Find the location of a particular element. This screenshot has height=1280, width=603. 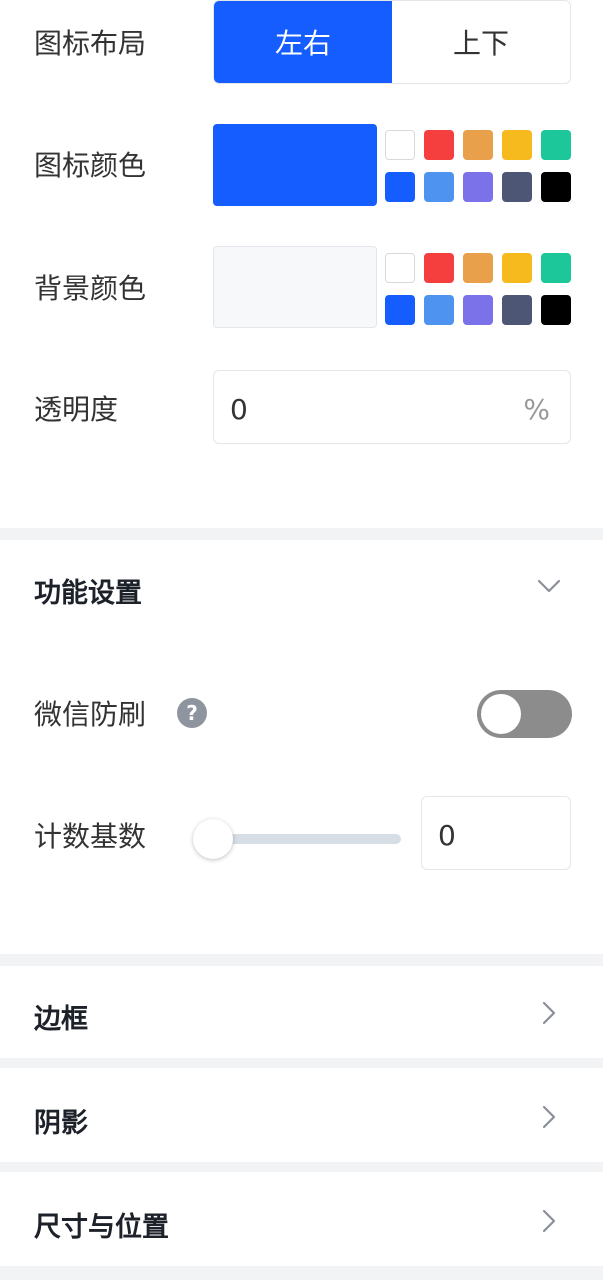

count-base-slider-track is located at coordinates (307, 839).